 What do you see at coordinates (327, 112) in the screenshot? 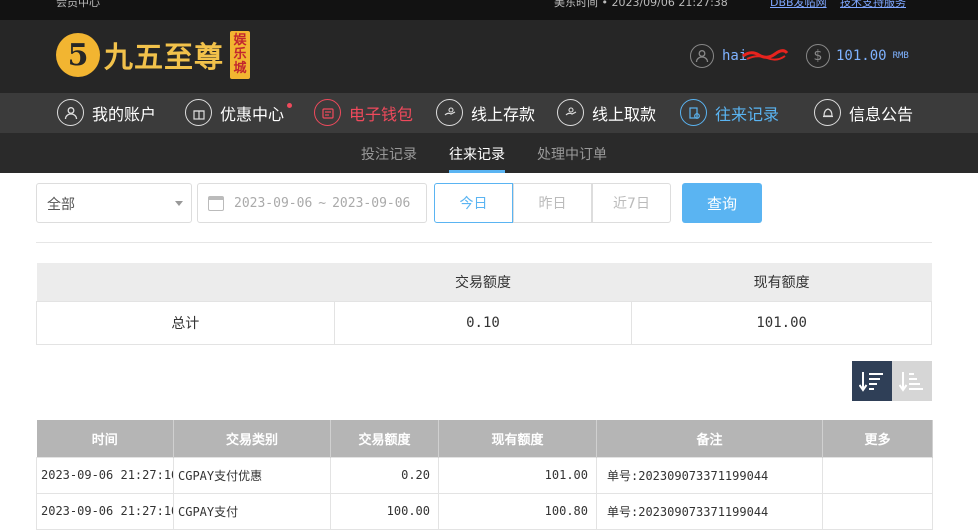
I see `wallet-icon` at bounding box center [327, 112].